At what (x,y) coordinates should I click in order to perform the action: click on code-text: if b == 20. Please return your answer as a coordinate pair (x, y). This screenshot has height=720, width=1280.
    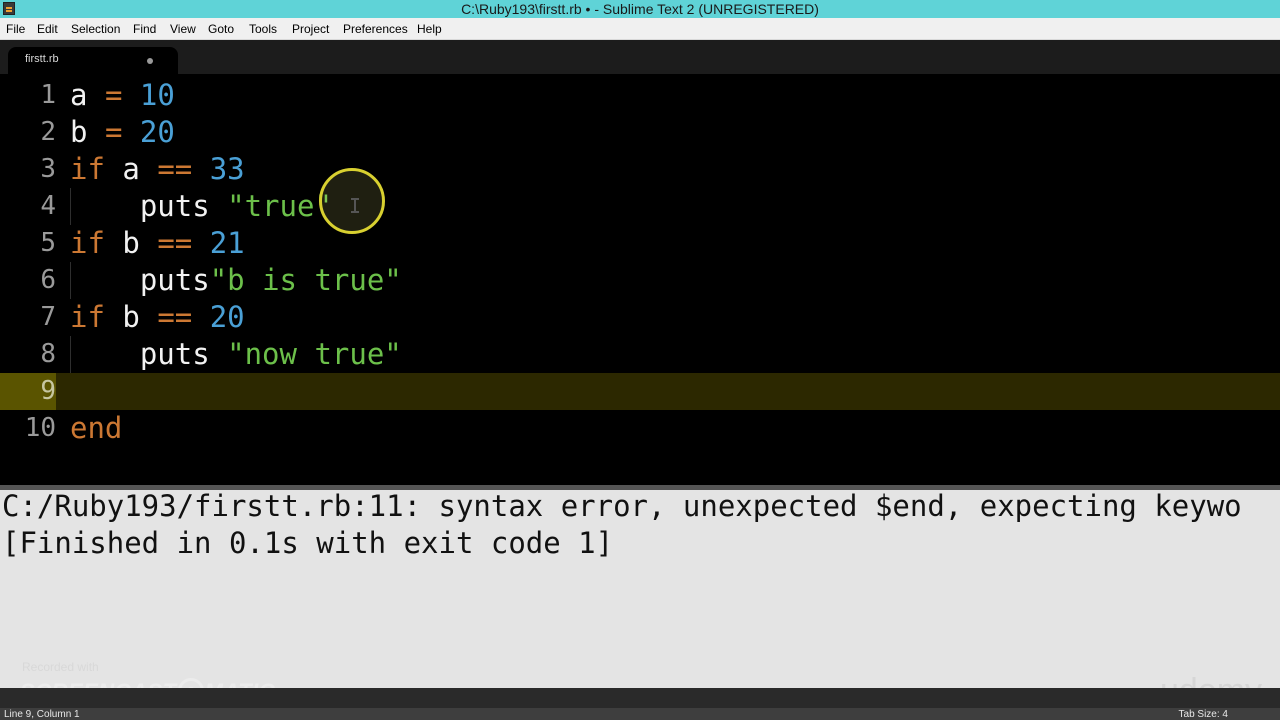
    Looking at the image, I should click on (157, 317).